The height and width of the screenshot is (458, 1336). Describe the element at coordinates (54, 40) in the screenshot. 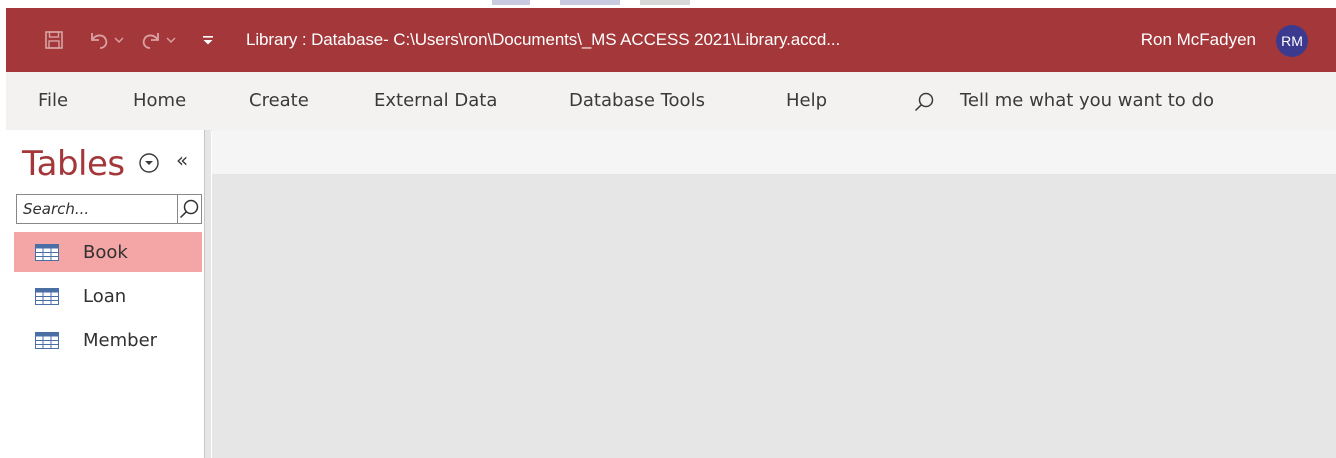

I see `save-icon` at that location.